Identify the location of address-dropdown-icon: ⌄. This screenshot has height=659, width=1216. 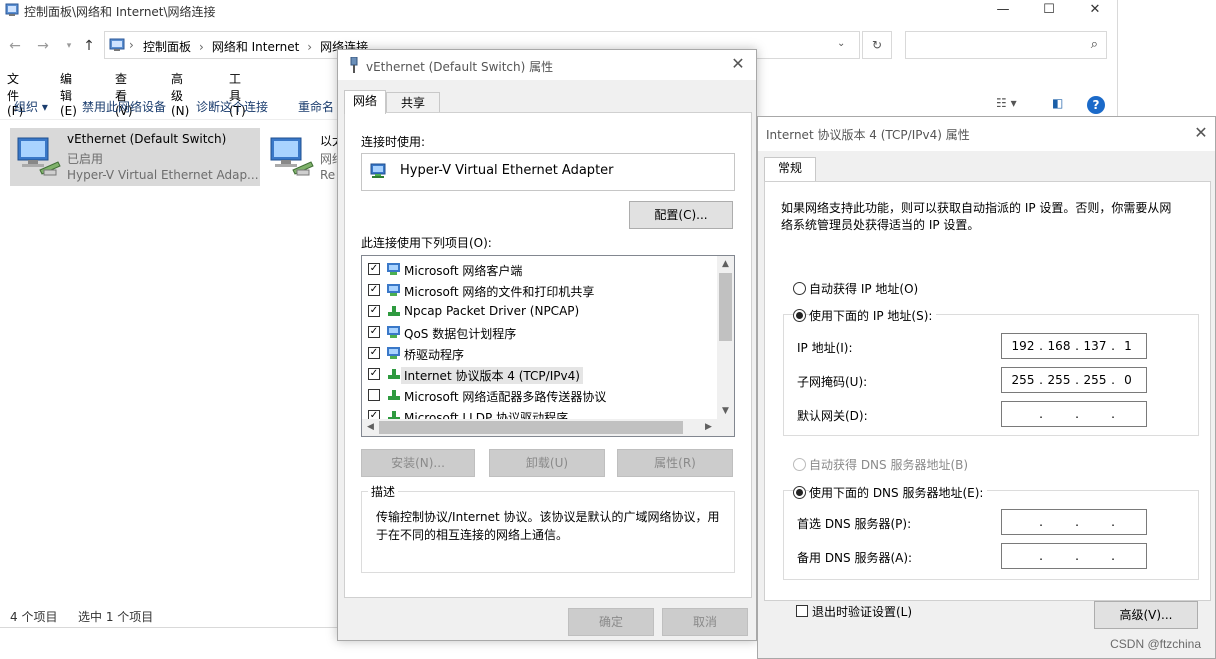
(841, 43).